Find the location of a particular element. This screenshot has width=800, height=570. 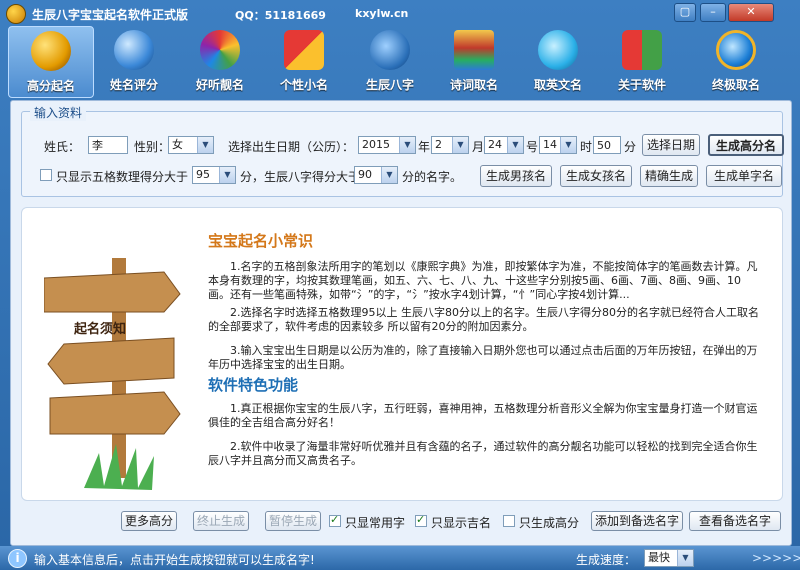

tool-birth-bazi: 生辰八字 is located at coordinates (390, 61).